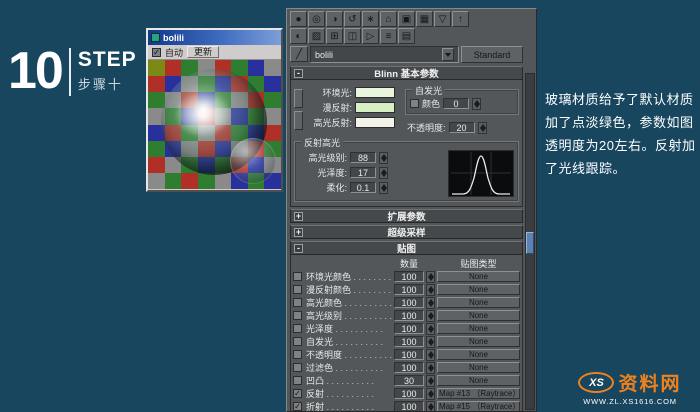  What do you see at coordinates (370, 19) in the screenshot?
I see `make-unique-icon: ∗` at bounding box center [370, 19].